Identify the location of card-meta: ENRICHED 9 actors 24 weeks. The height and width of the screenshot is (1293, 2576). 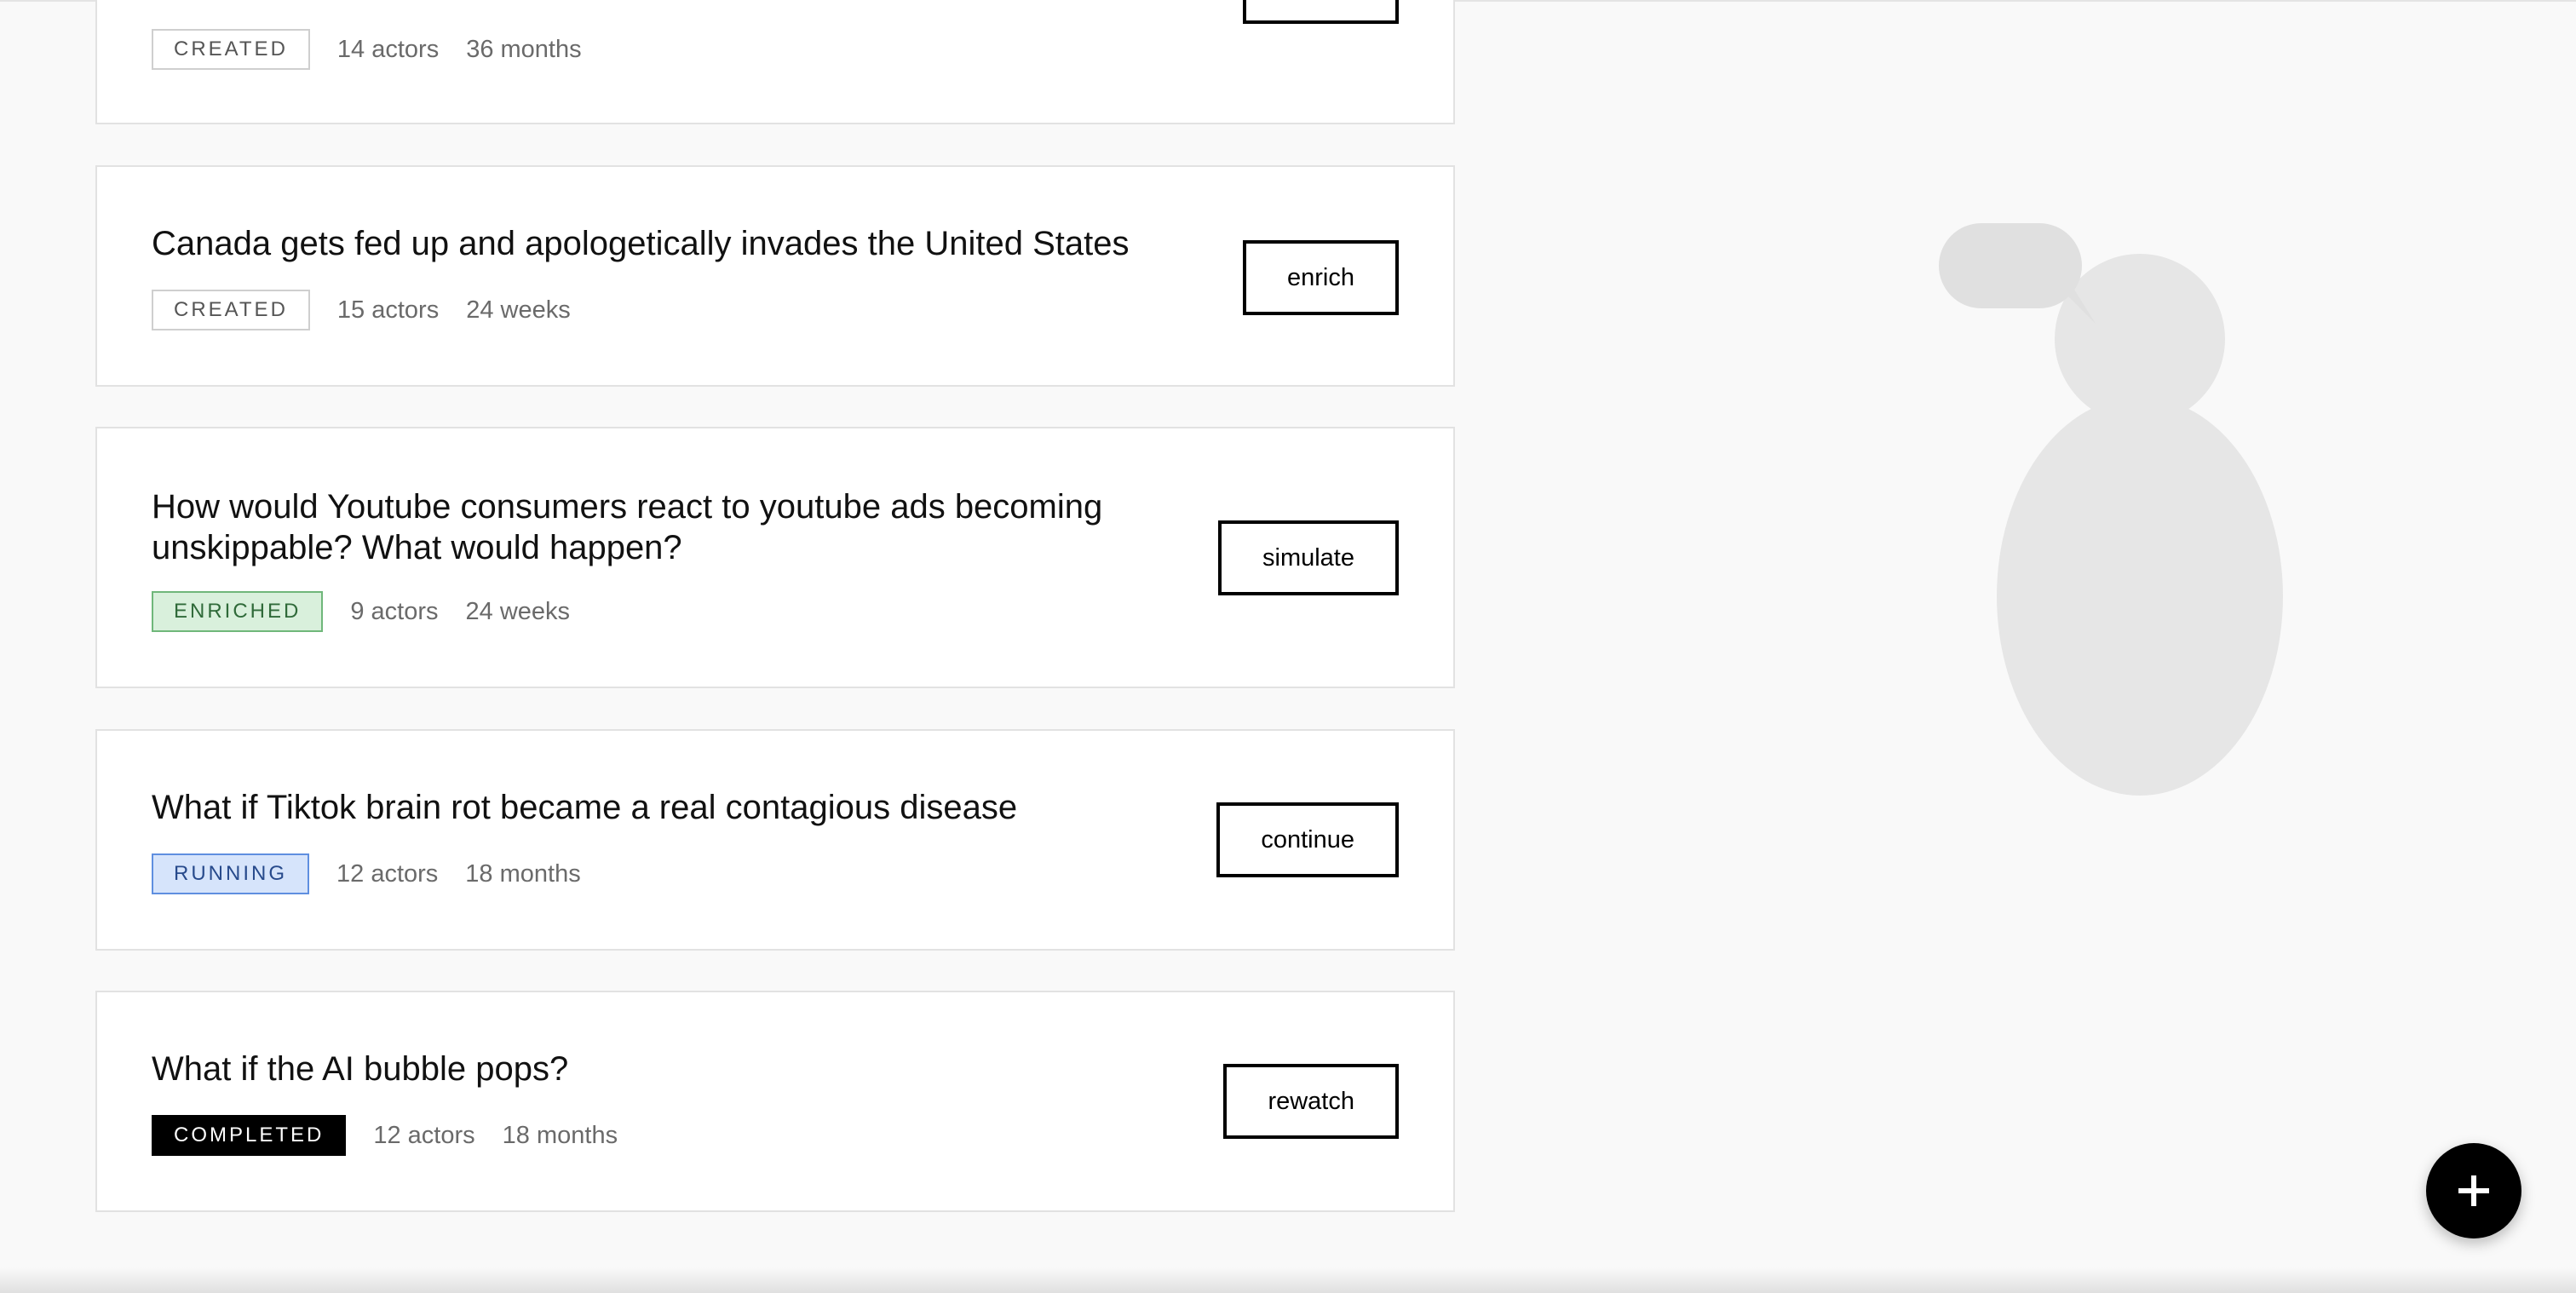
(361, 611).